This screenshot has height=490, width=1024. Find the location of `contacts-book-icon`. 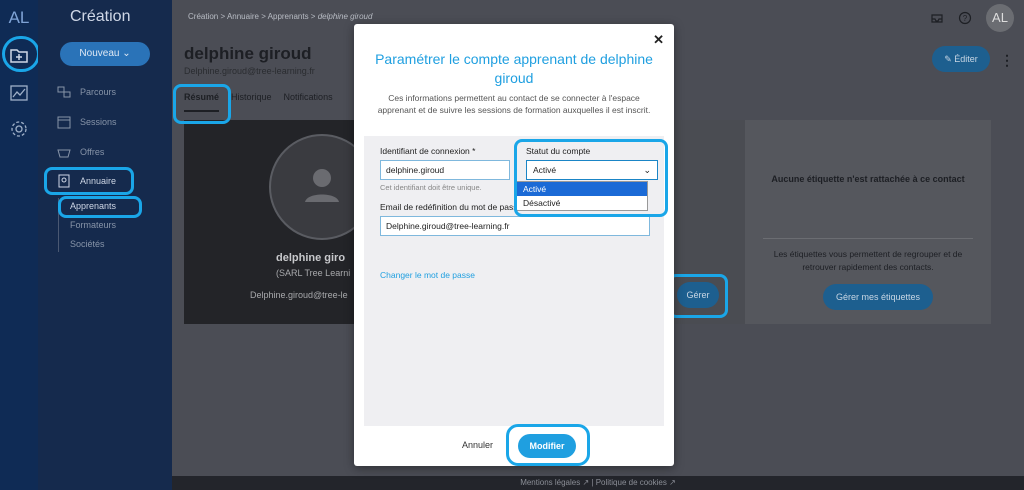

contacts-book-icon is located at coordinates (64, 181).